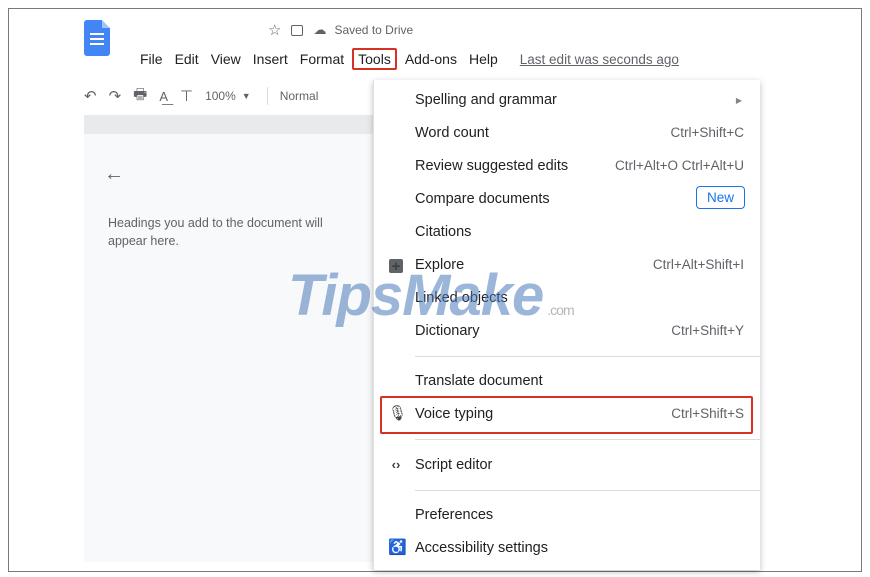 The image size is (870, 577). I want to click on menu-item-accessibility-settings: ♿ Accessibility settings, so click(567, 549).